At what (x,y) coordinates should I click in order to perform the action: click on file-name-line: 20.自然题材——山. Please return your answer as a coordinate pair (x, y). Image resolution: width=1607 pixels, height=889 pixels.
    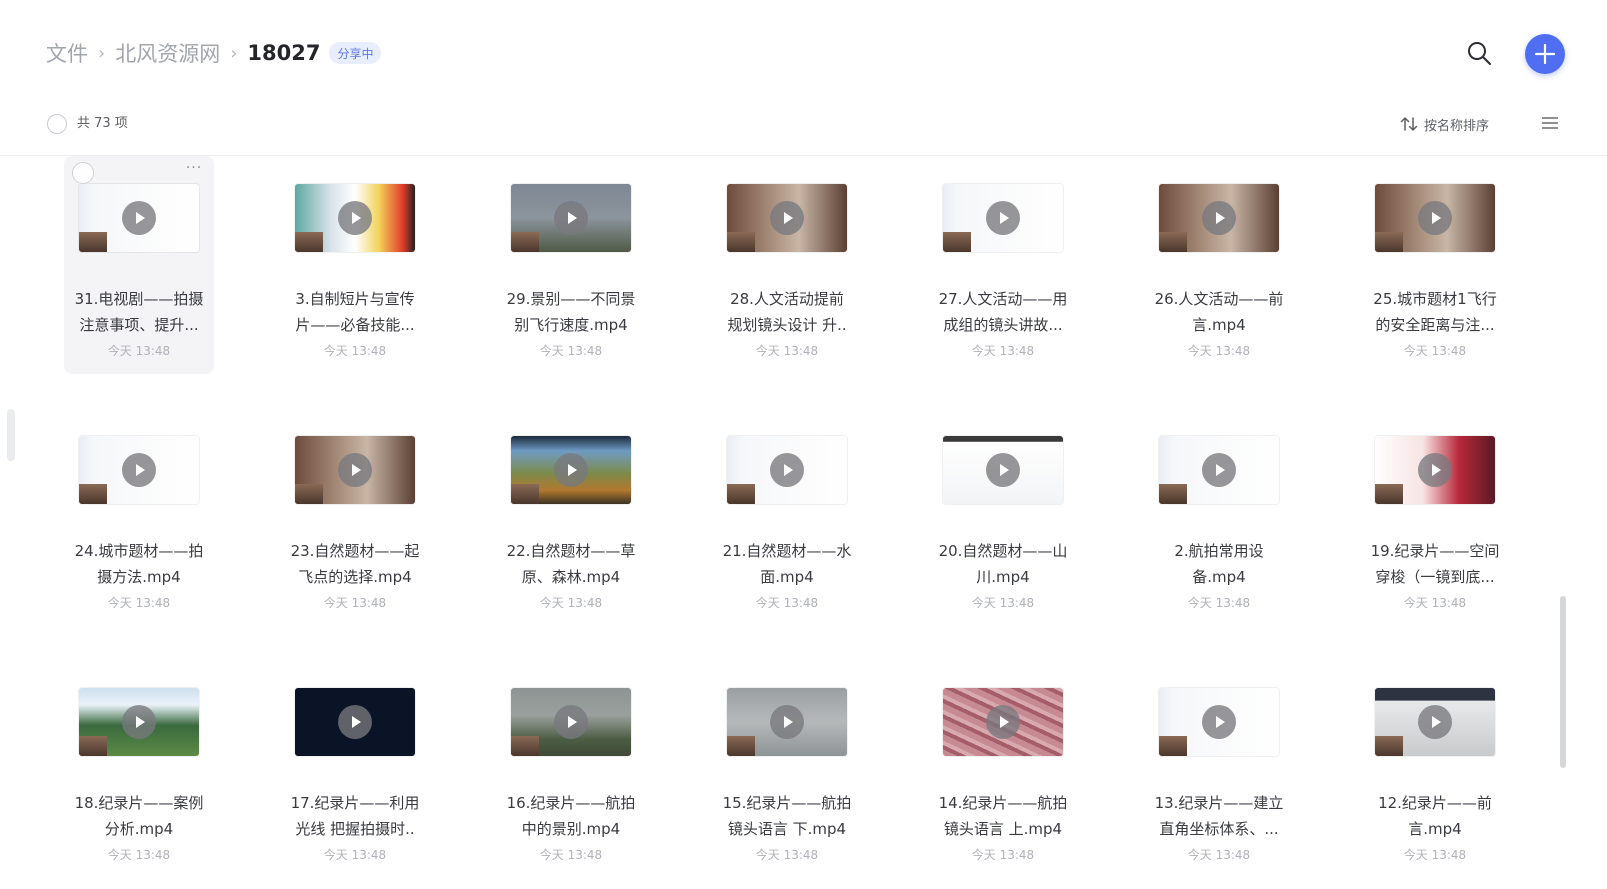
    Looking at the image, I should click on (1003, 551).